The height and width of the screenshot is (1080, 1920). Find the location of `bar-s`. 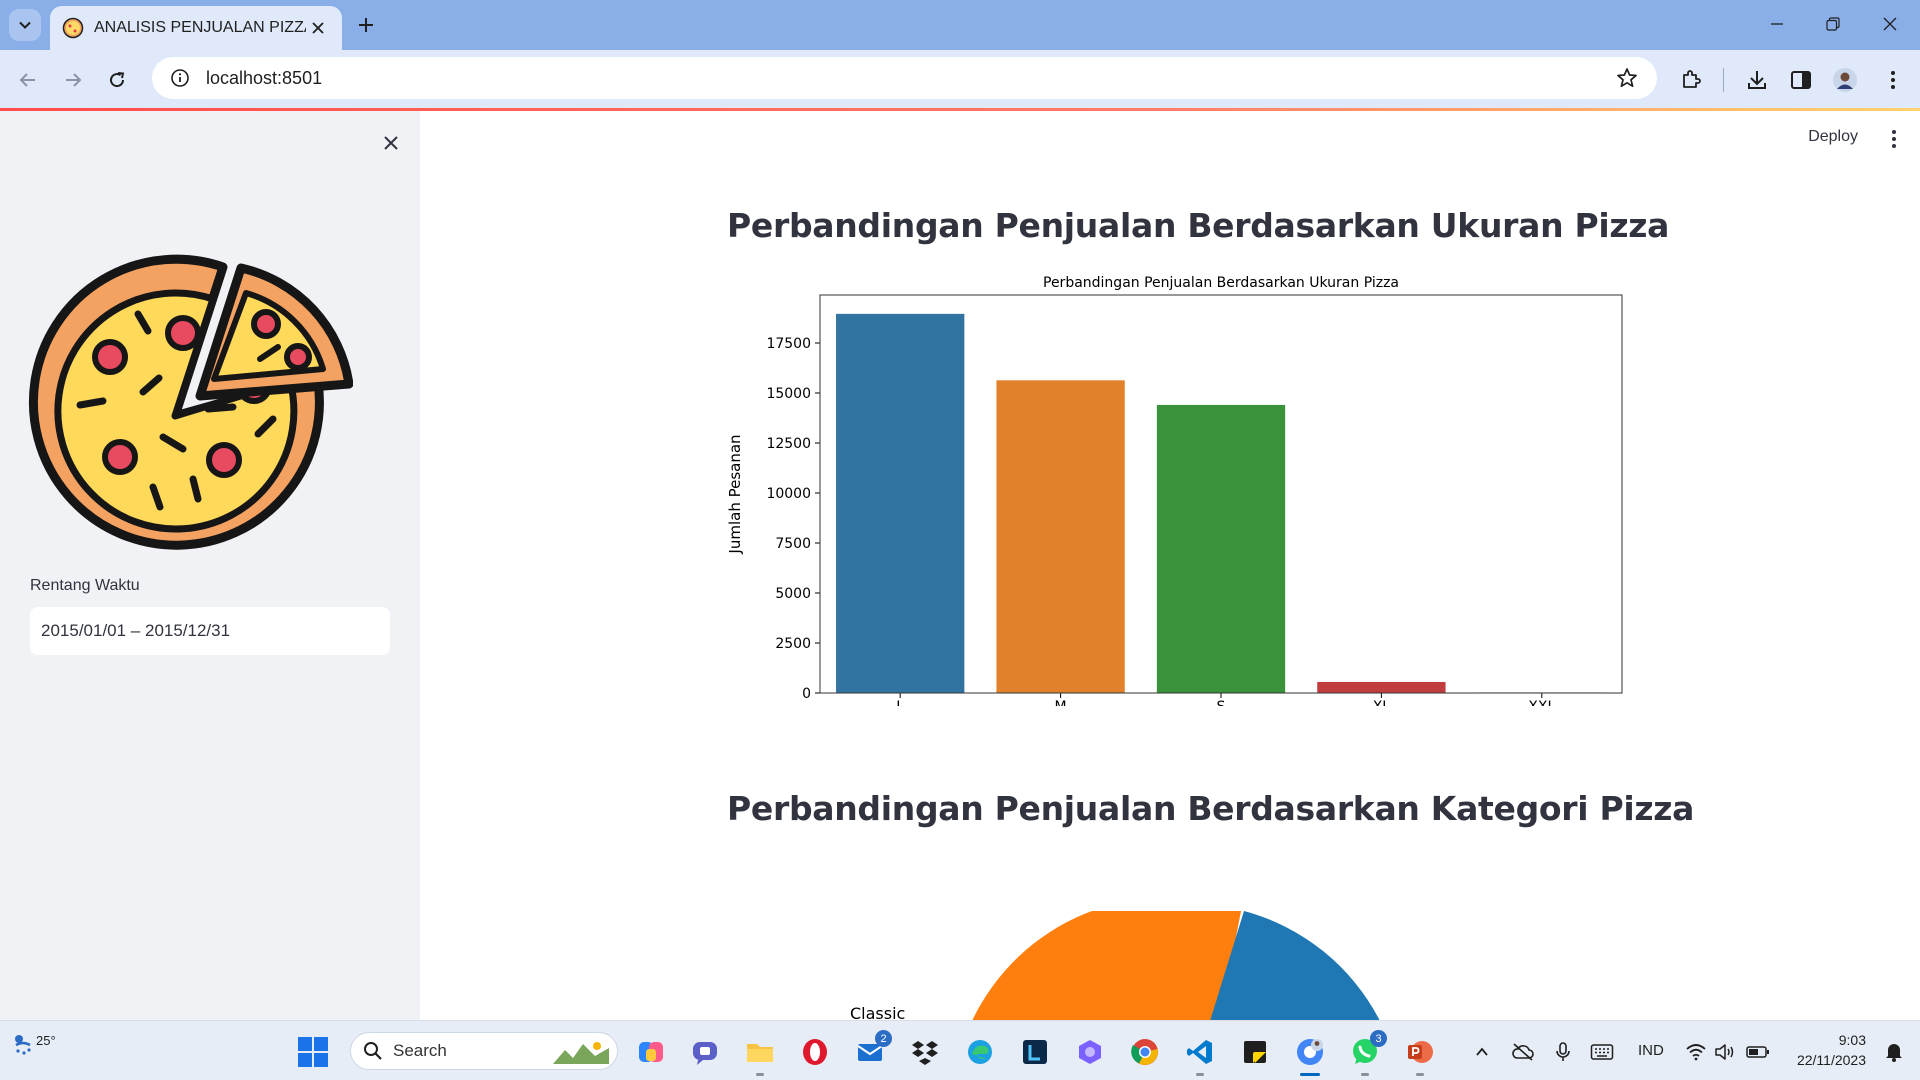

bar-s is located at coordinates (1221, 548).